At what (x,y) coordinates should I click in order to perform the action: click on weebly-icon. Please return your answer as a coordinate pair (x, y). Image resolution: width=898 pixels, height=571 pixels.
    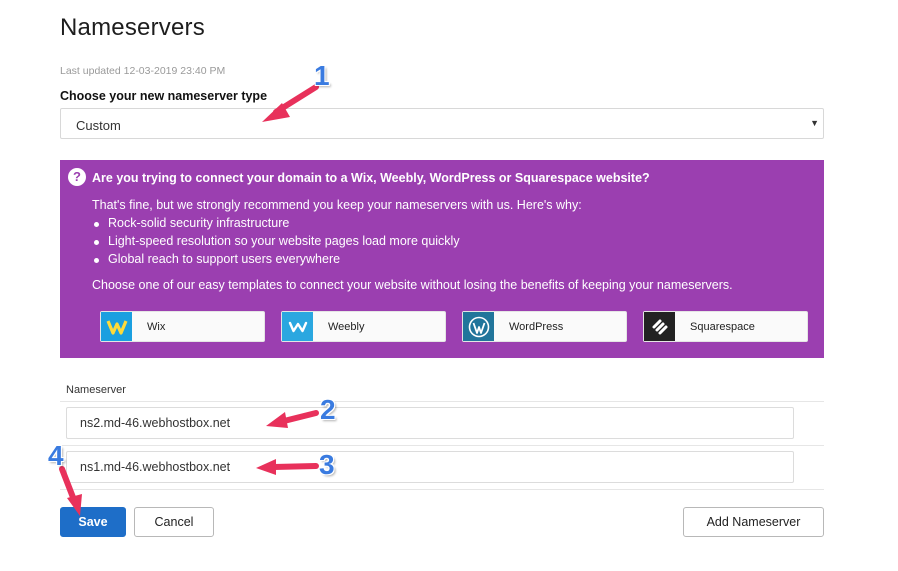
    Looking at the image, I should click on (297, 326).